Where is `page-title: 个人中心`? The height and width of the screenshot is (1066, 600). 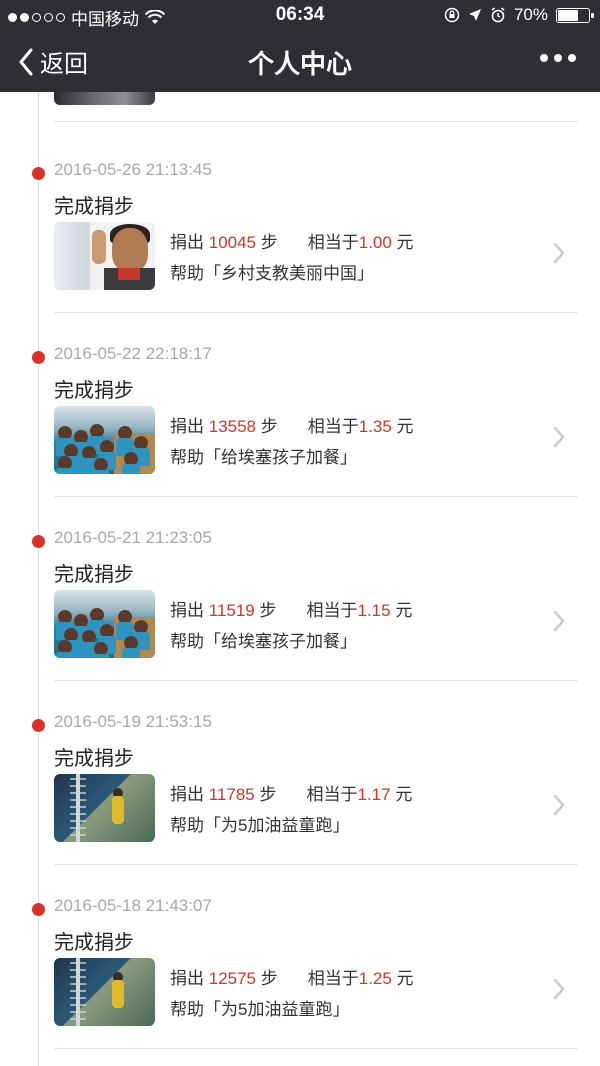 page-title: 个人中心 is located at coordinates (299, 64).